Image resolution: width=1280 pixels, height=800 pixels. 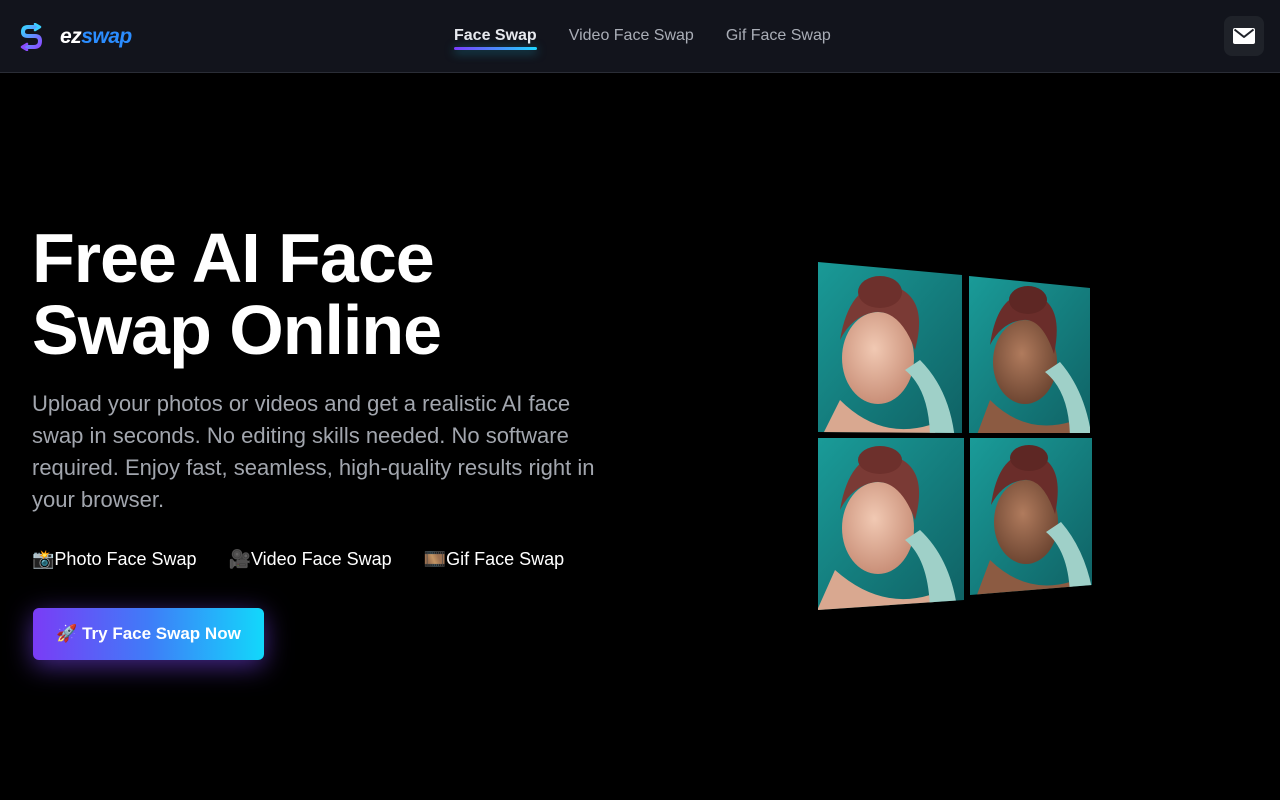 I want to click on nav-item-gif-face-swap: Gif Face Swap, so click(x=778, y=36).